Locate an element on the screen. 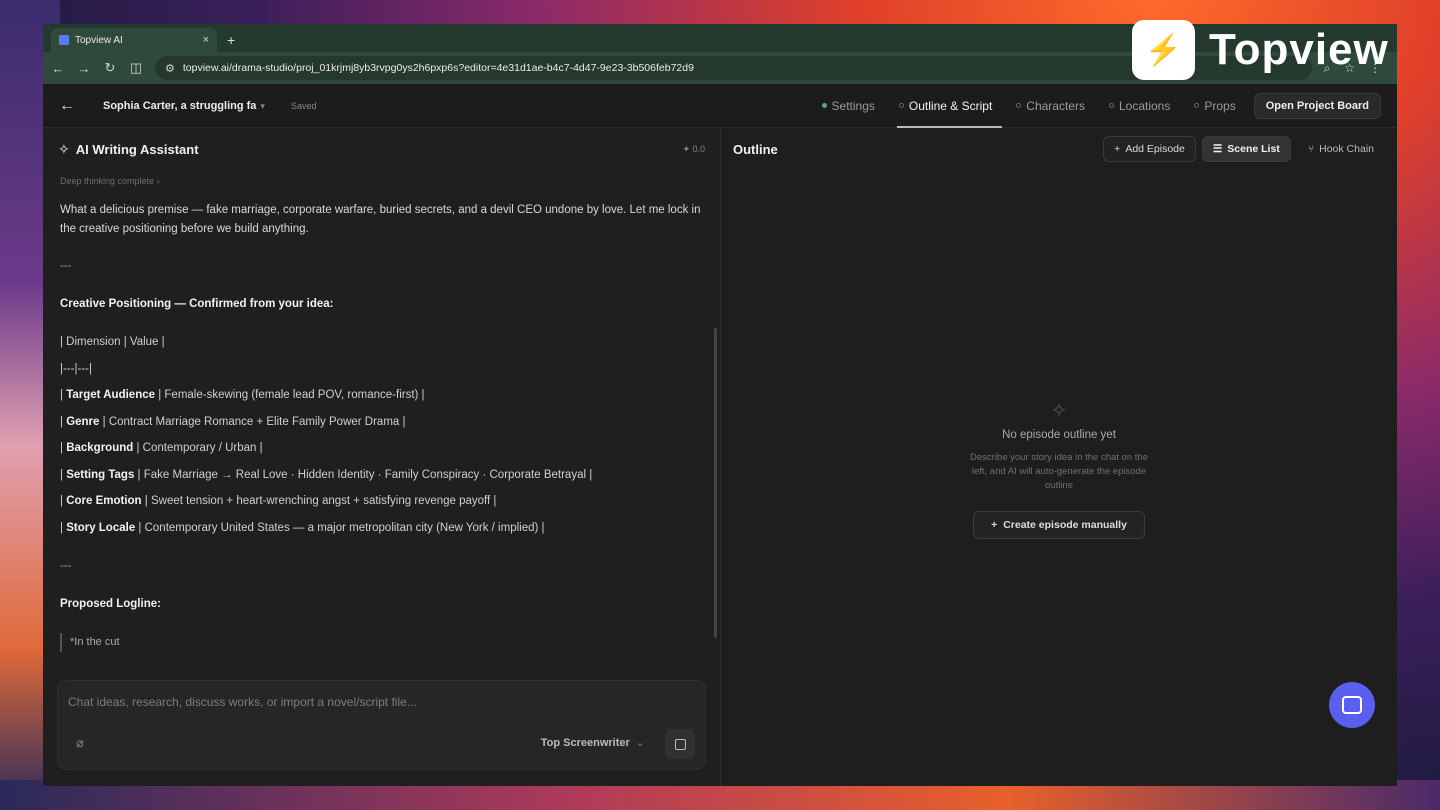  attach-icon: ⌀ is located at coordinates (80, 743).